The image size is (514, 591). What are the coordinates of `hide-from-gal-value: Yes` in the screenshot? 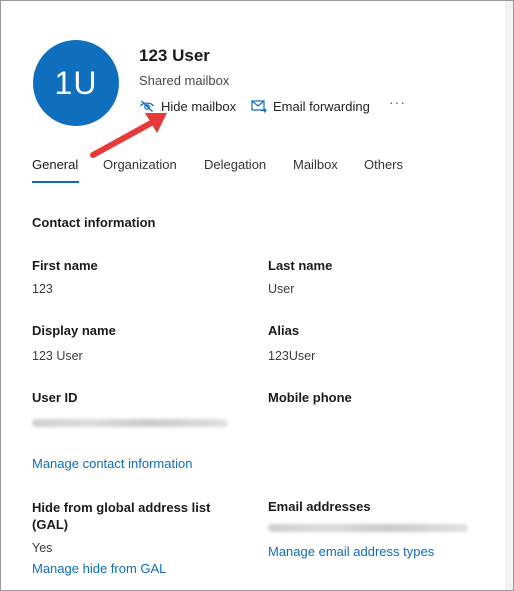 It's located at (42, 548).